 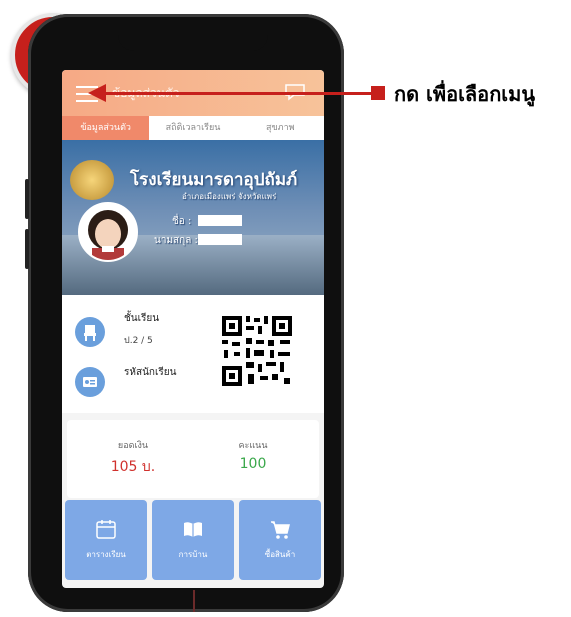 What do you see at coordinates (238, 93) in the screenshot?
I see `pointer-arrow-line` at bounding box center [238, 93].